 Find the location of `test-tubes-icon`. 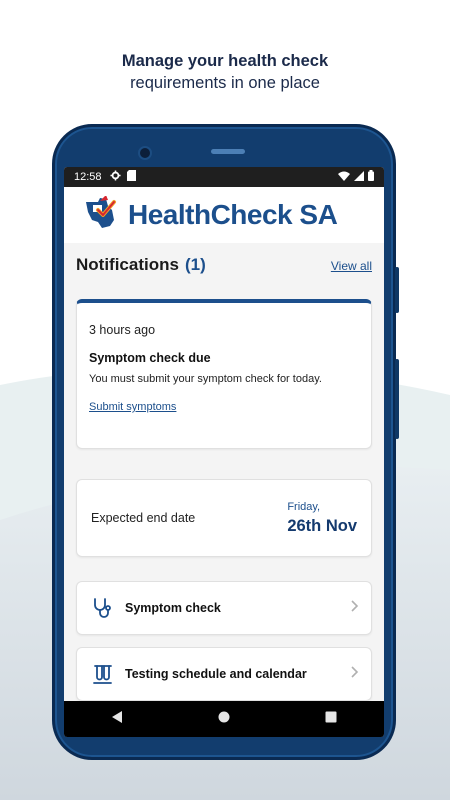

test-tubes-icon is located at coordinates (102, 674).